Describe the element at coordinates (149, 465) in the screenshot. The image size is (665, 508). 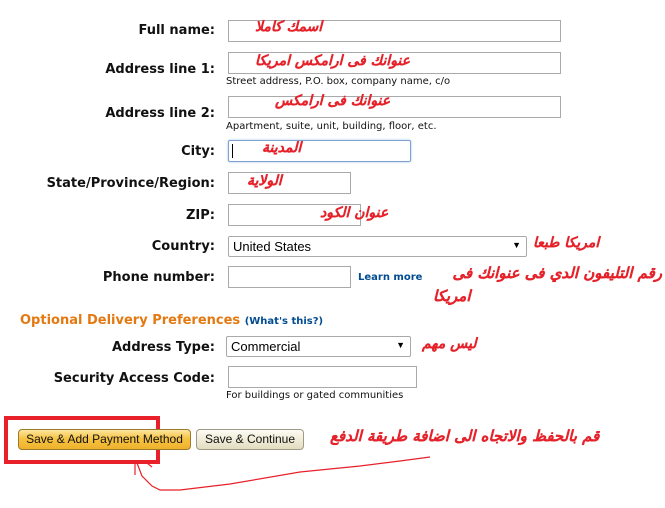
I see `arrow-head` at that location.